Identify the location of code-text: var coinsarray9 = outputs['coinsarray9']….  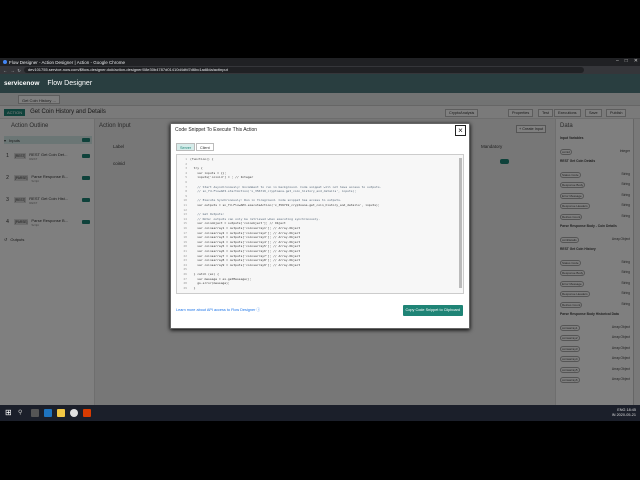
(245, 264).